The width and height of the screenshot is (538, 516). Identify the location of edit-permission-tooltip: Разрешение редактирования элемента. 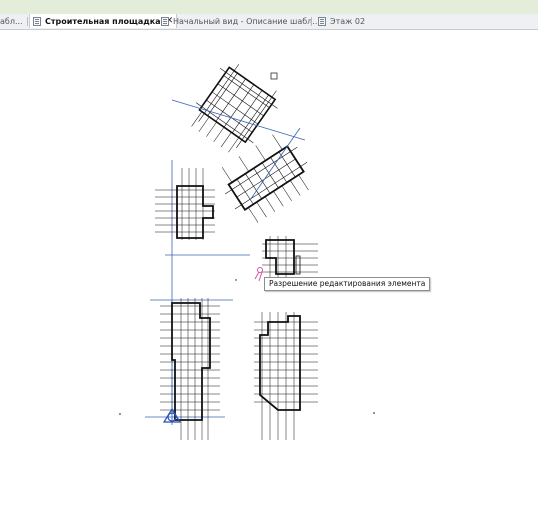
(347, 284).